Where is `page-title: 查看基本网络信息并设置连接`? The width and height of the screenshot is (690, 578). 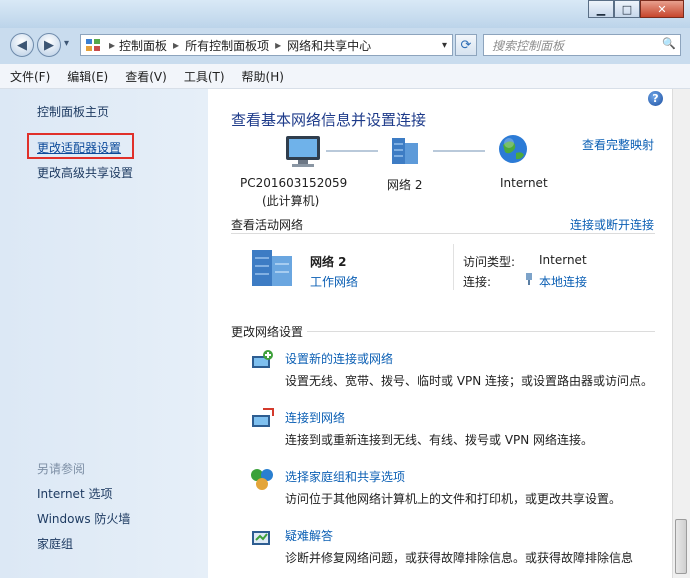 page-title: 查看基本网络信息并设置连接 is located at coordinates (329, 120).